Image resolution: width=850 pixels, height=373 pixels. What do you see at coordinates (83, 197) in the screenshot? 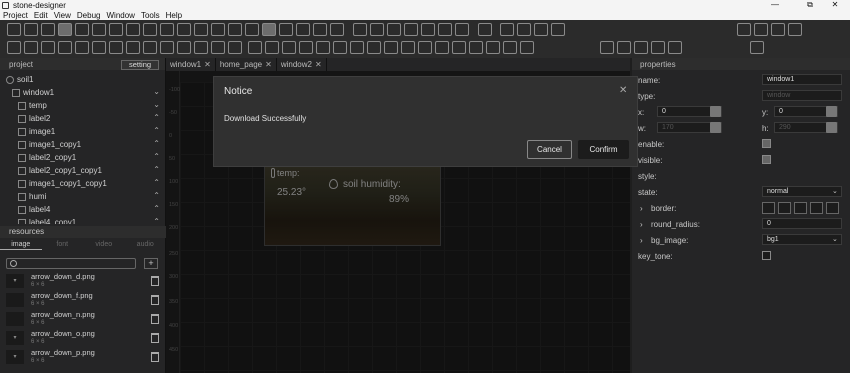
I see `tree-item-humi: humi ⌃` at bounding box center [83, 197].